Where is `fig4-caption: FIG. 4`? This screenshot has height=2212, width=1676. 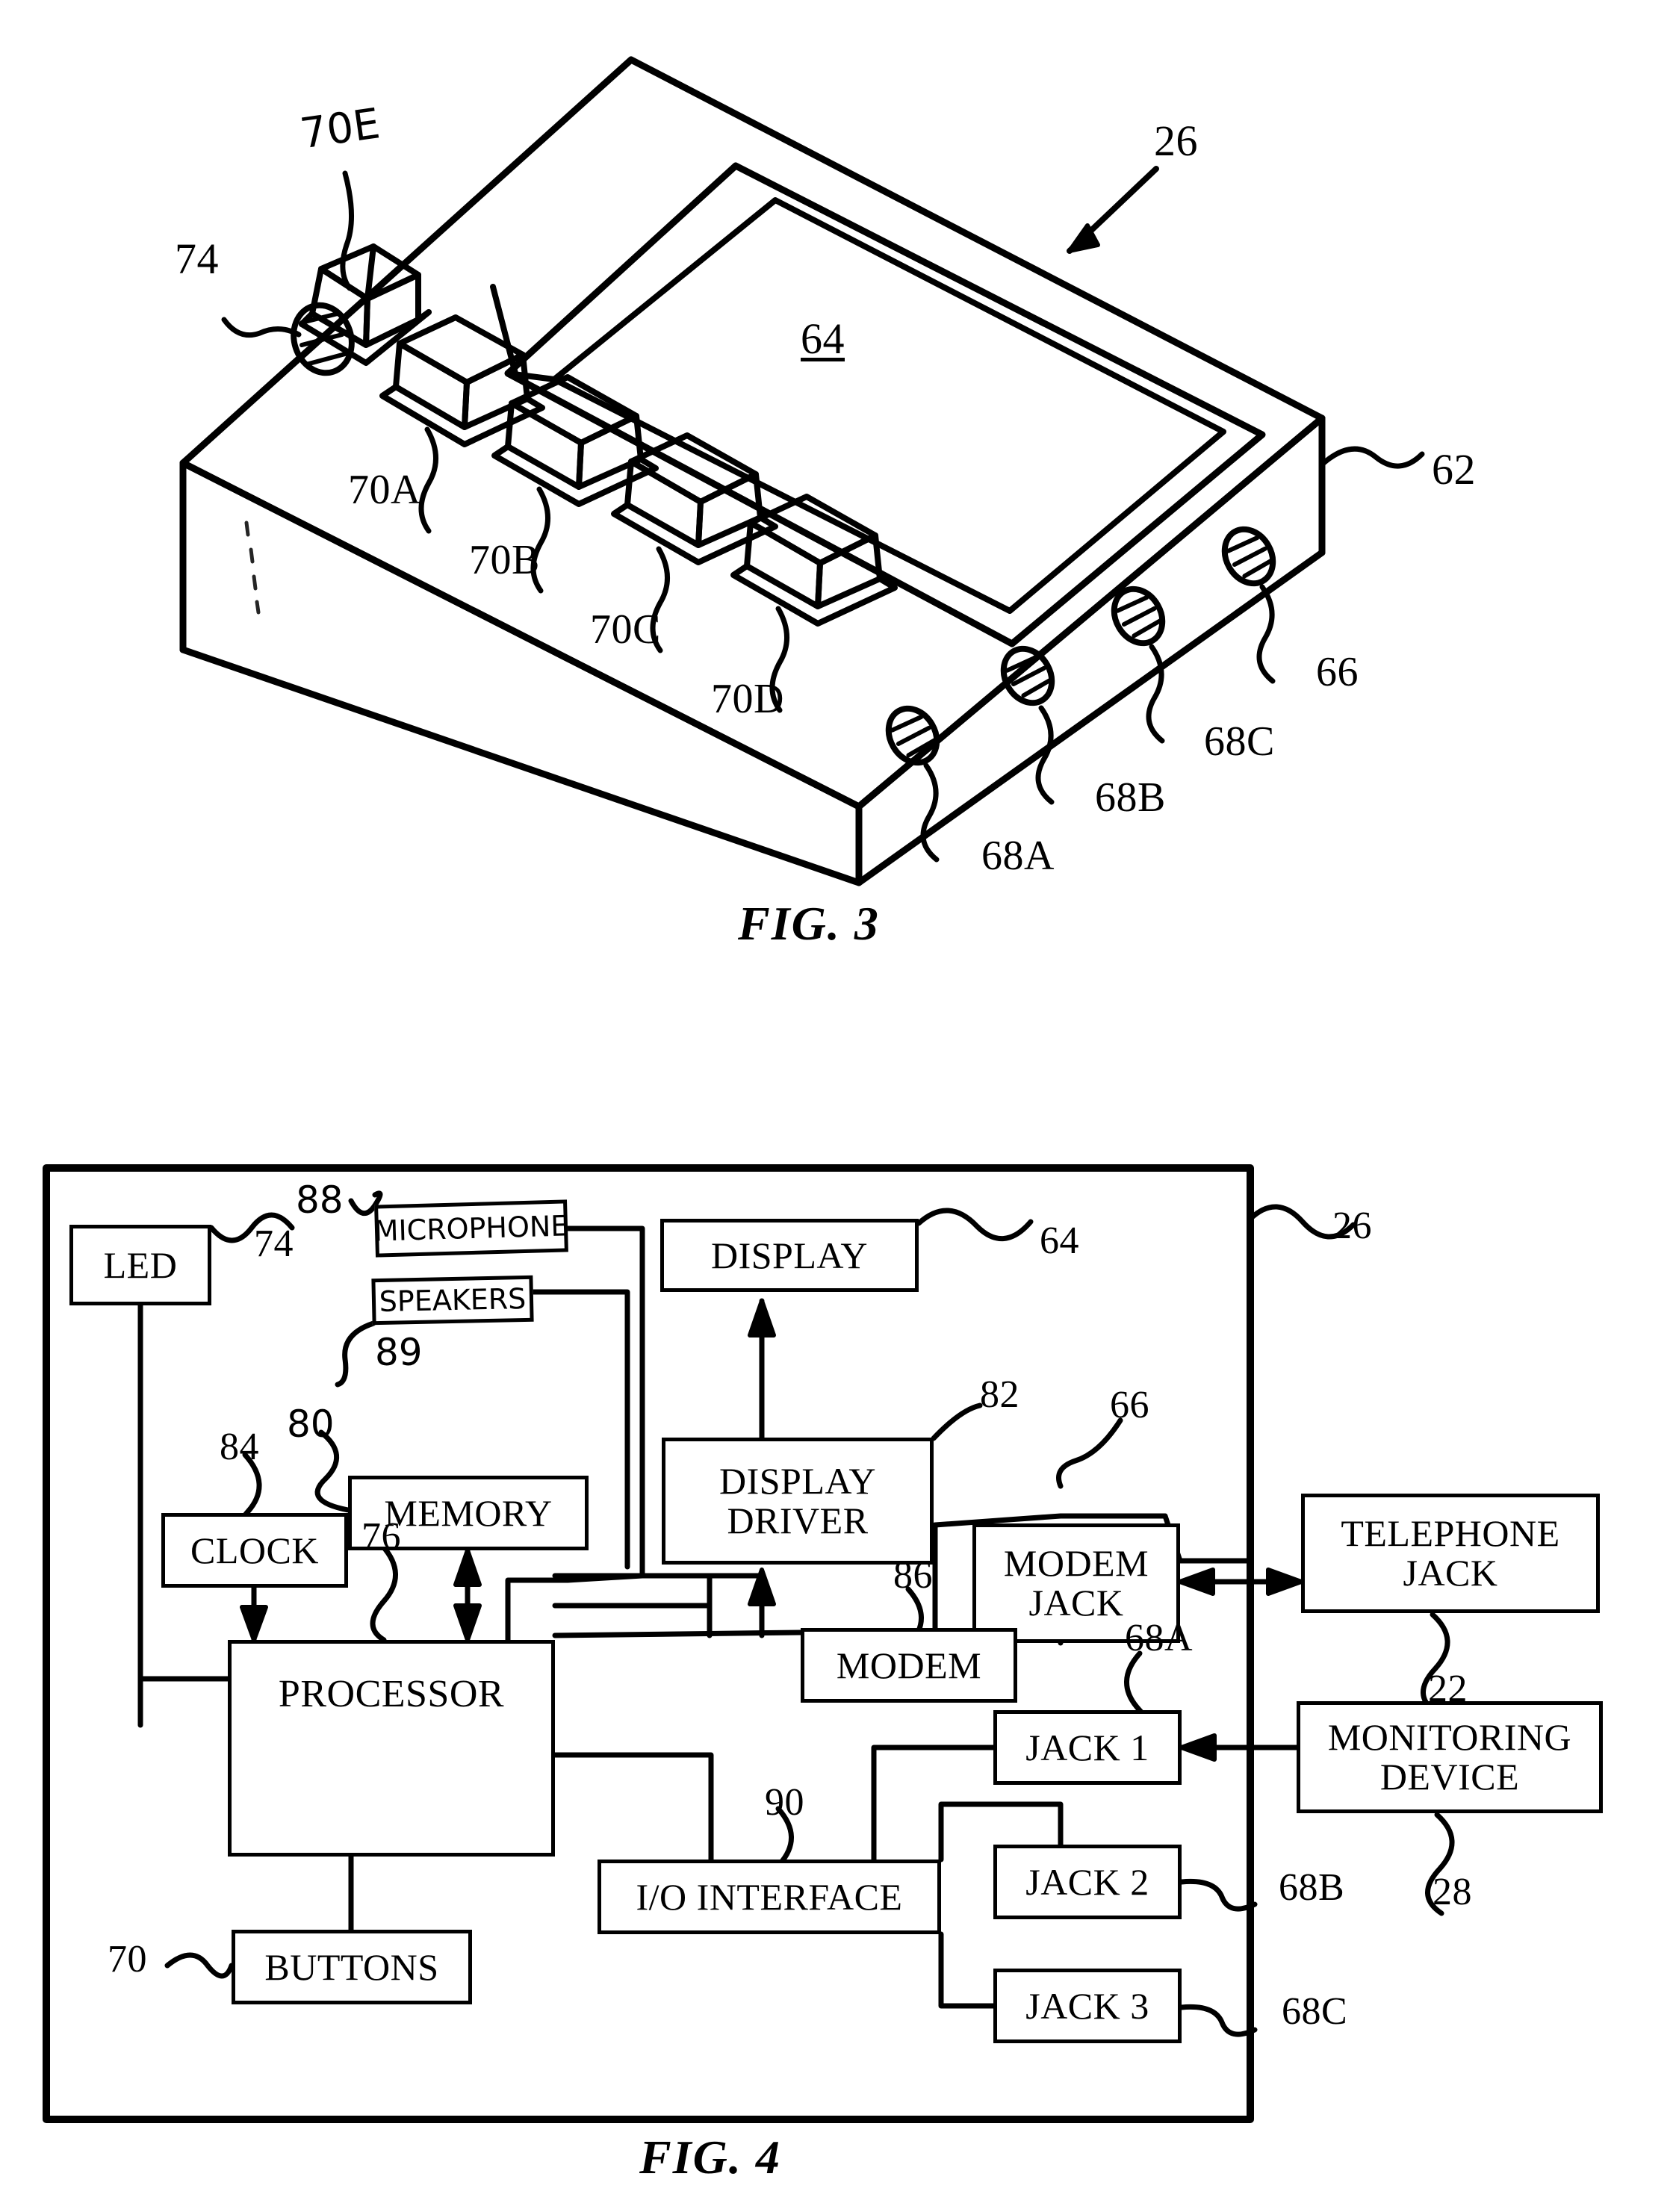
fig4-caption: FIG. 4 is located at coordinates (710, 2158).